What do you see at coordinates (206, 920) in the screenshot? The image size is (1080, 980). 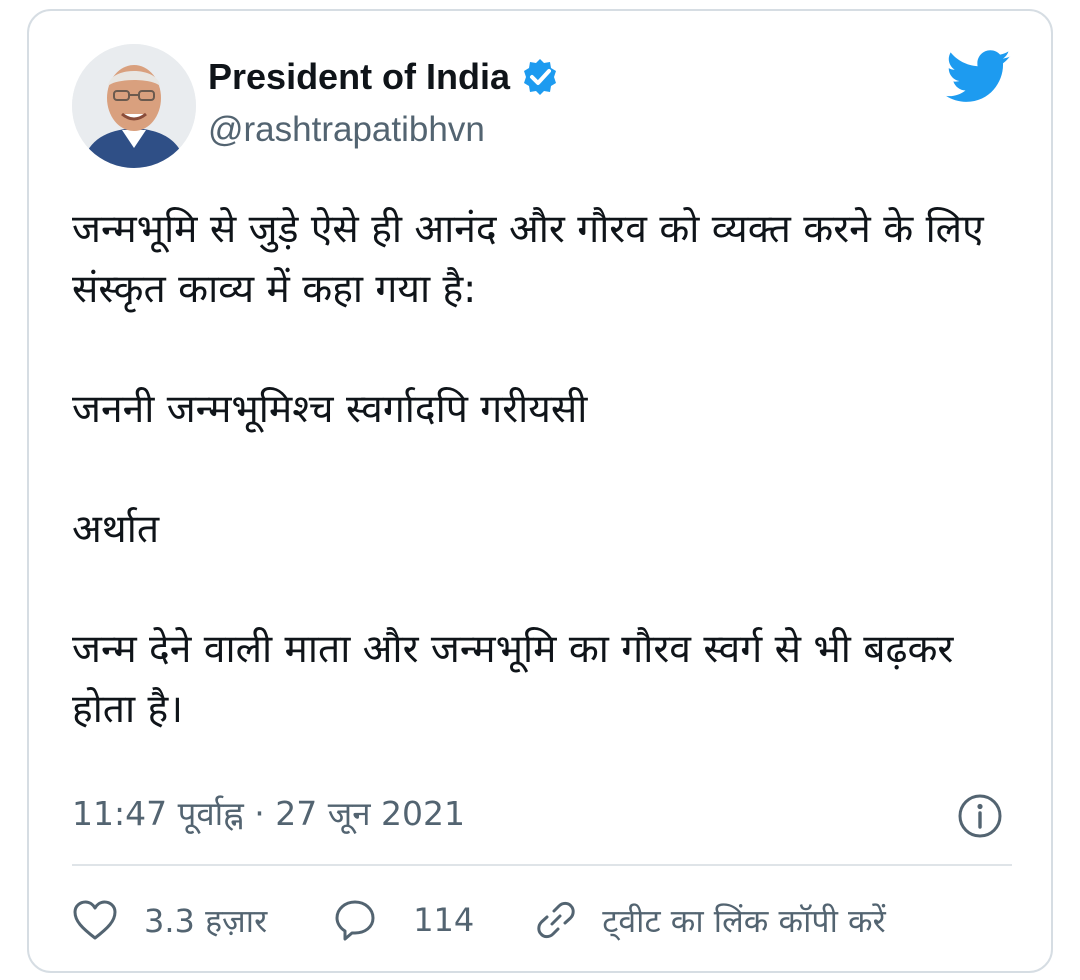 I see `like-count: 3.3 हज़ार` at bounding box center [206, 920].